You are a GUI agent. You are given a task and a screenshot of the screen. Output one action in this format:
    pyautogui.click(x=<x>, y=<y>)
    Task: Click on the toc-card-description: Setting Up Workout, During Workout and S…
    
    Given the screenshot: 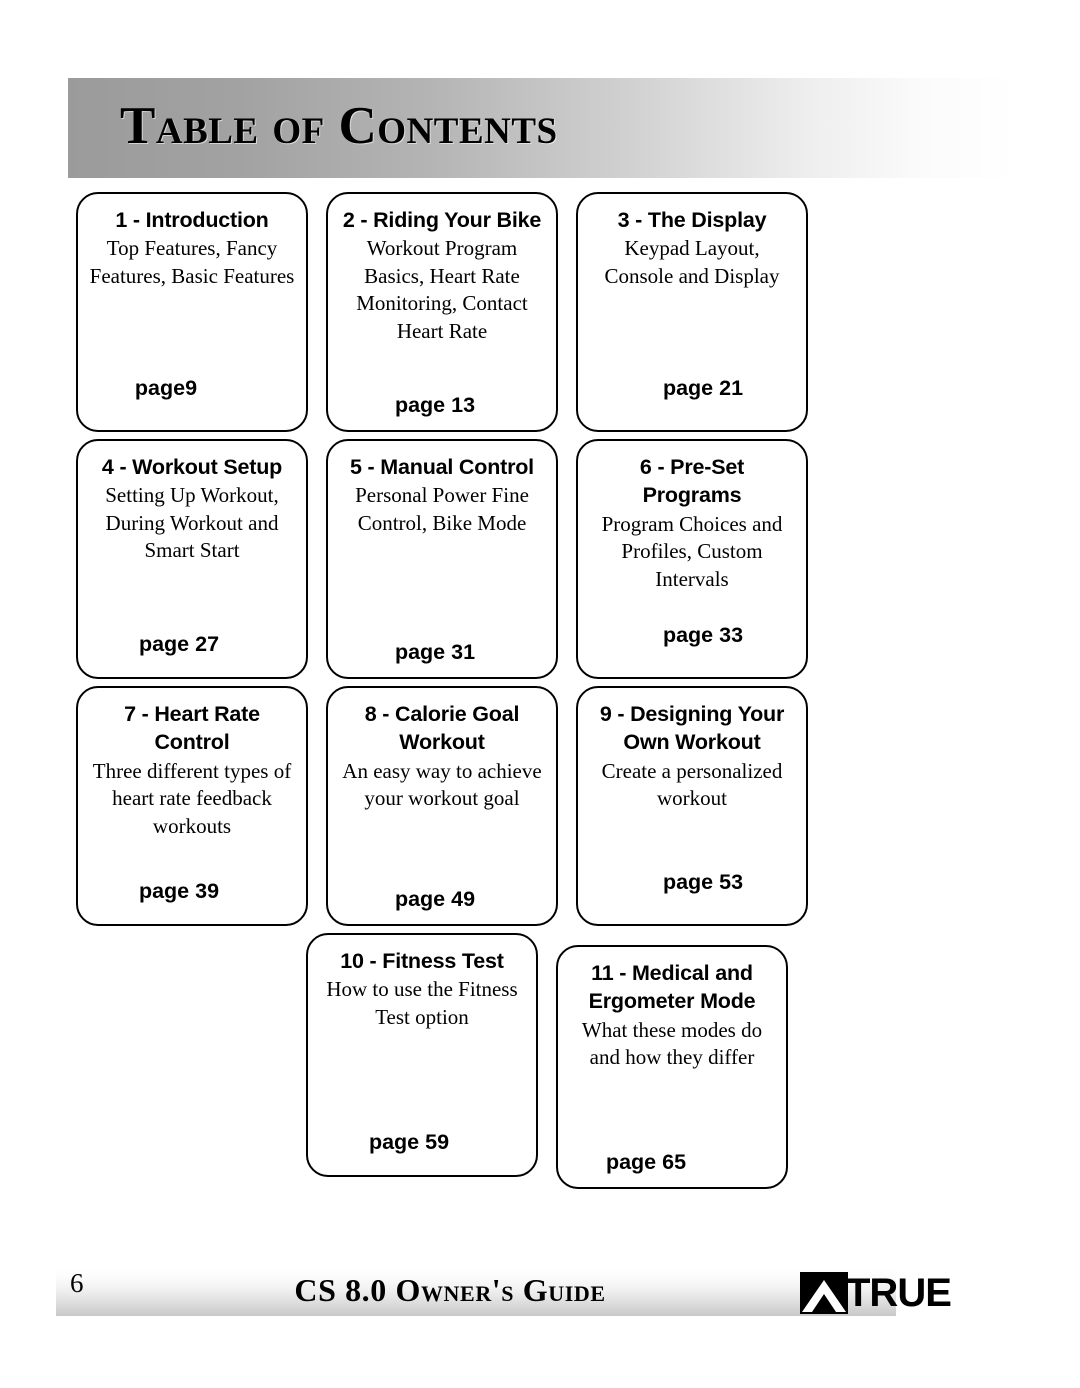 What is the action you would take?
    pyautogui.click(x=192, y=523)
    